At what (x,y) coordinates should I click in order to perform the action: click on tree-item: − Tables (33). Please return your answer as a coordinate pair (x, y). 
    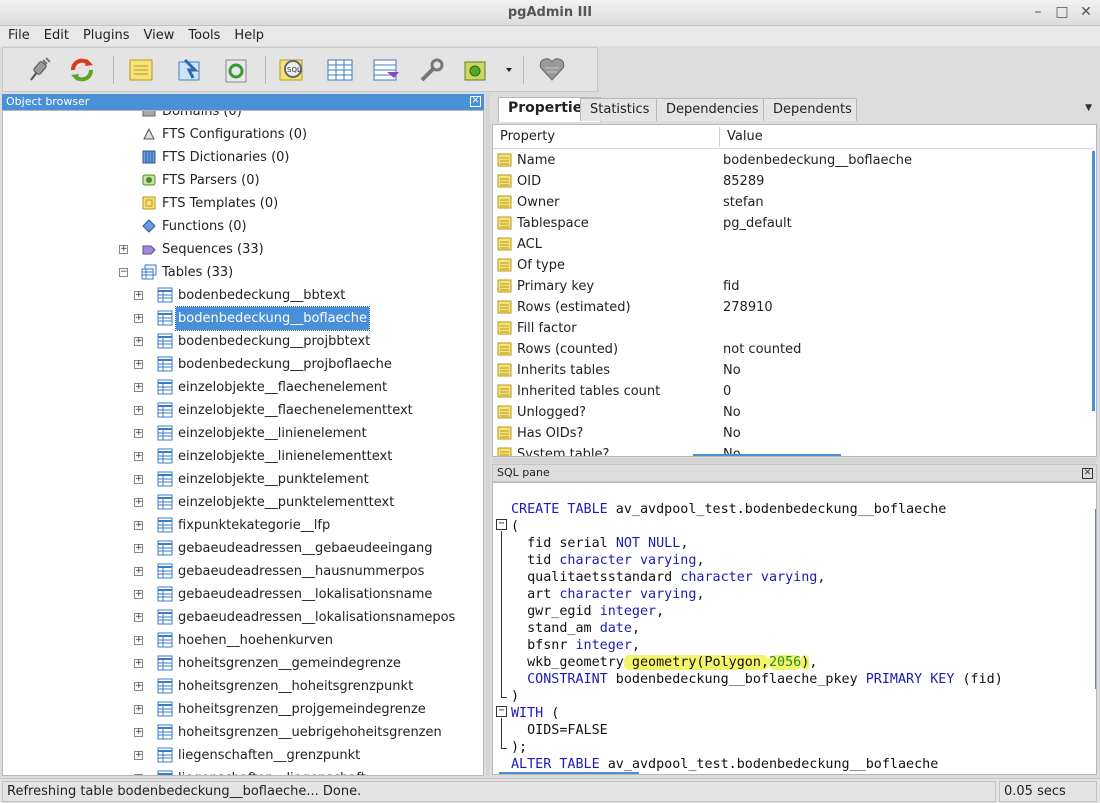
    Looking at the image, I should click on (243, 272).